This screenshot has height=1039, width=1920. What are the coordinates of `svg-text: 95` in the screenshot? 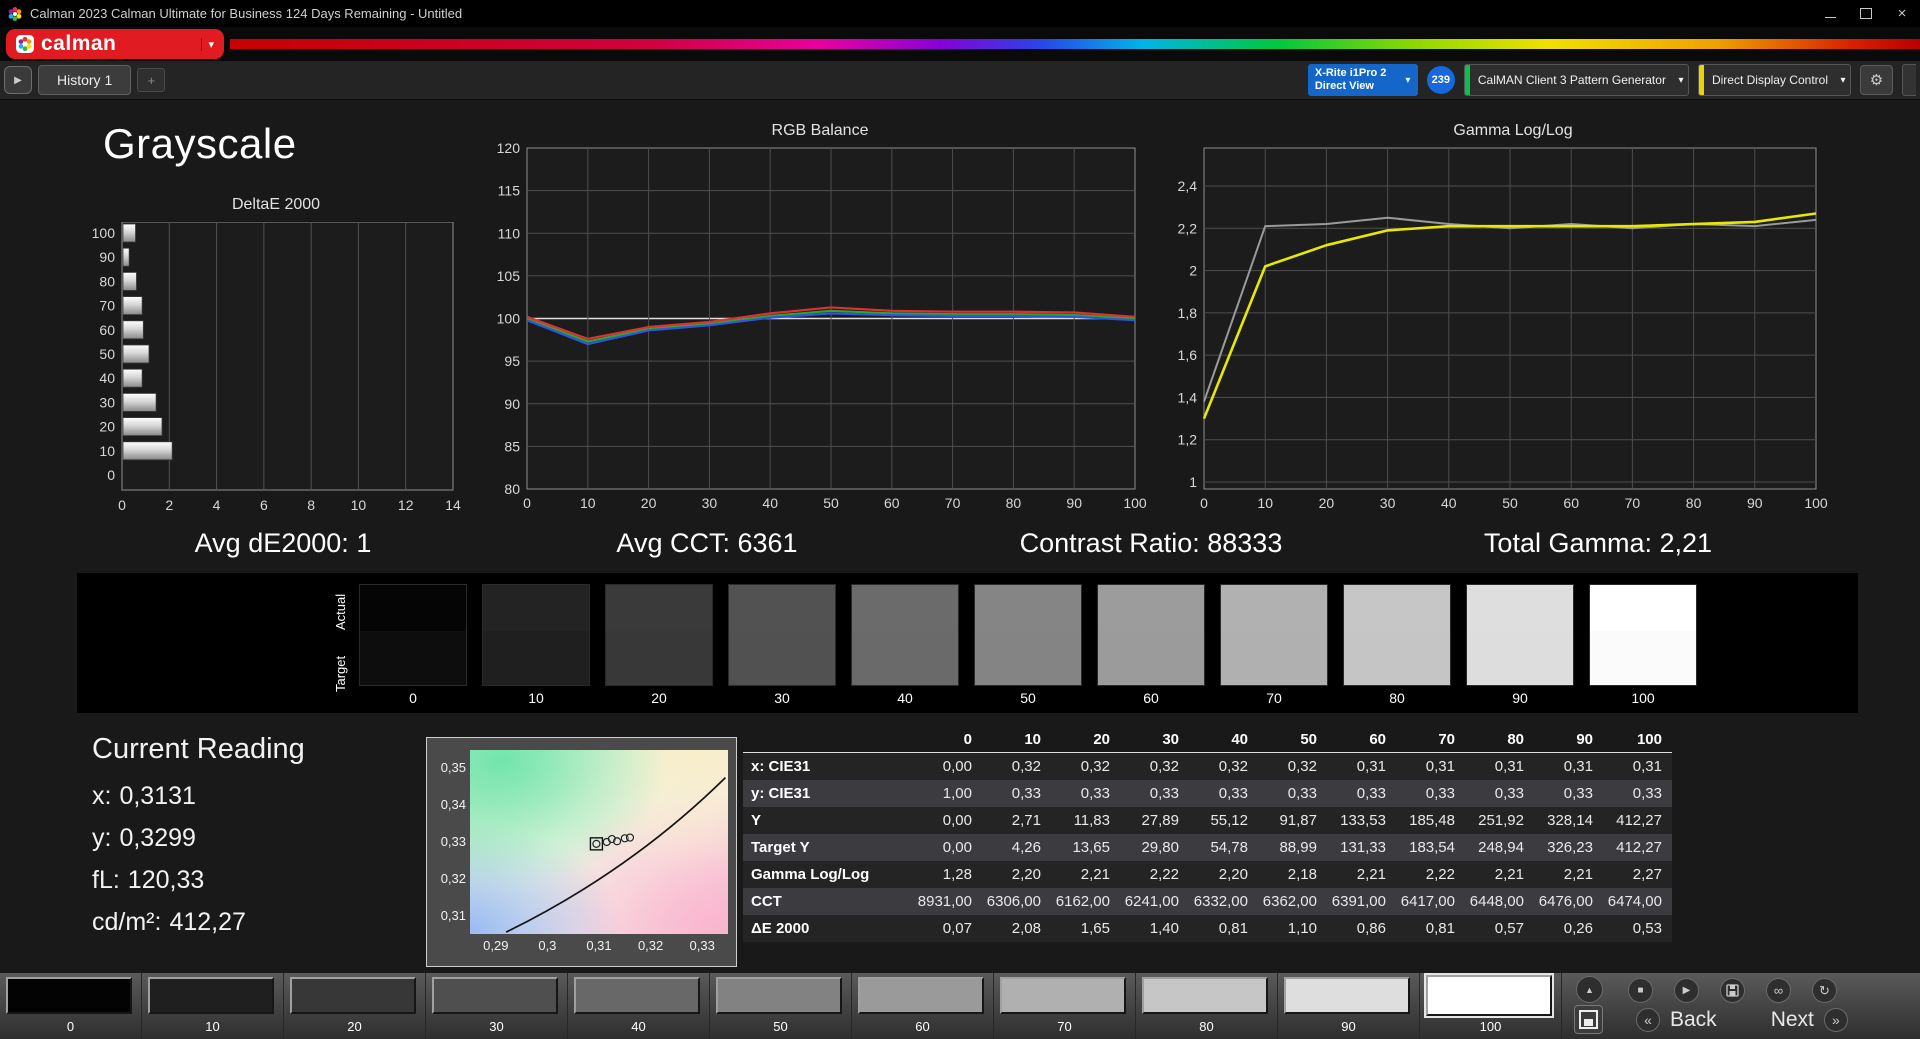 It's located at (512, 361).